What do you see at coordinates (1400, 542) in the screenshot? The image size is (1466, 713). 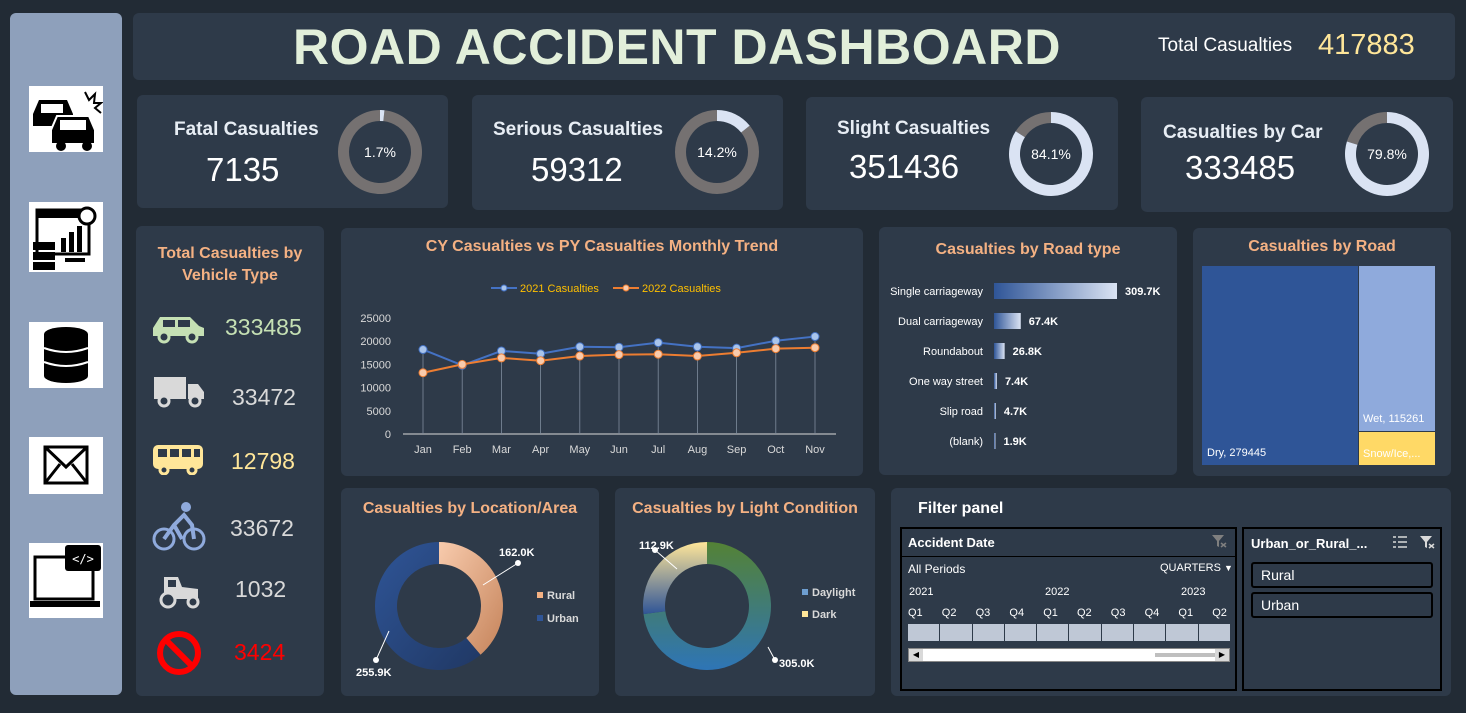 I see `multi-select-icon` at bounding box center [1400, 542].